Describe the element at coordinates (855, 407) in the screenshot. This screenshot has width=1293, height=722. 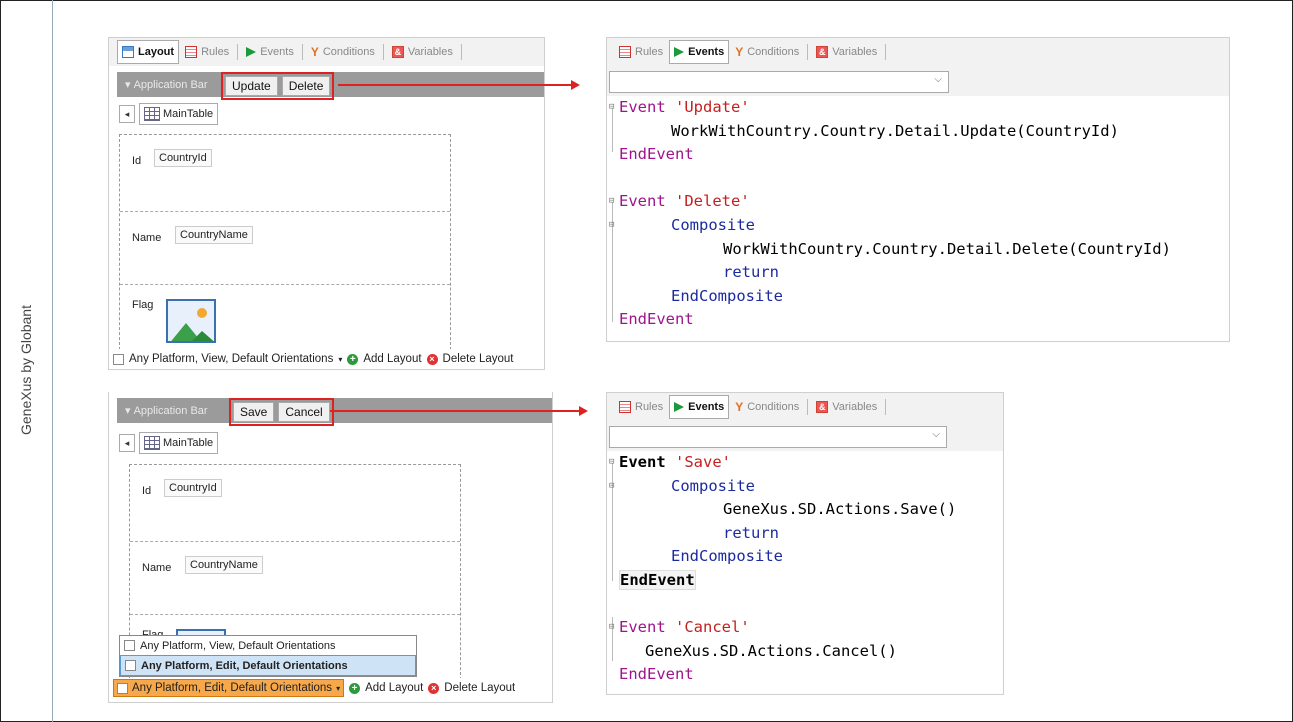
I see `tab-label: Variables` at that location.